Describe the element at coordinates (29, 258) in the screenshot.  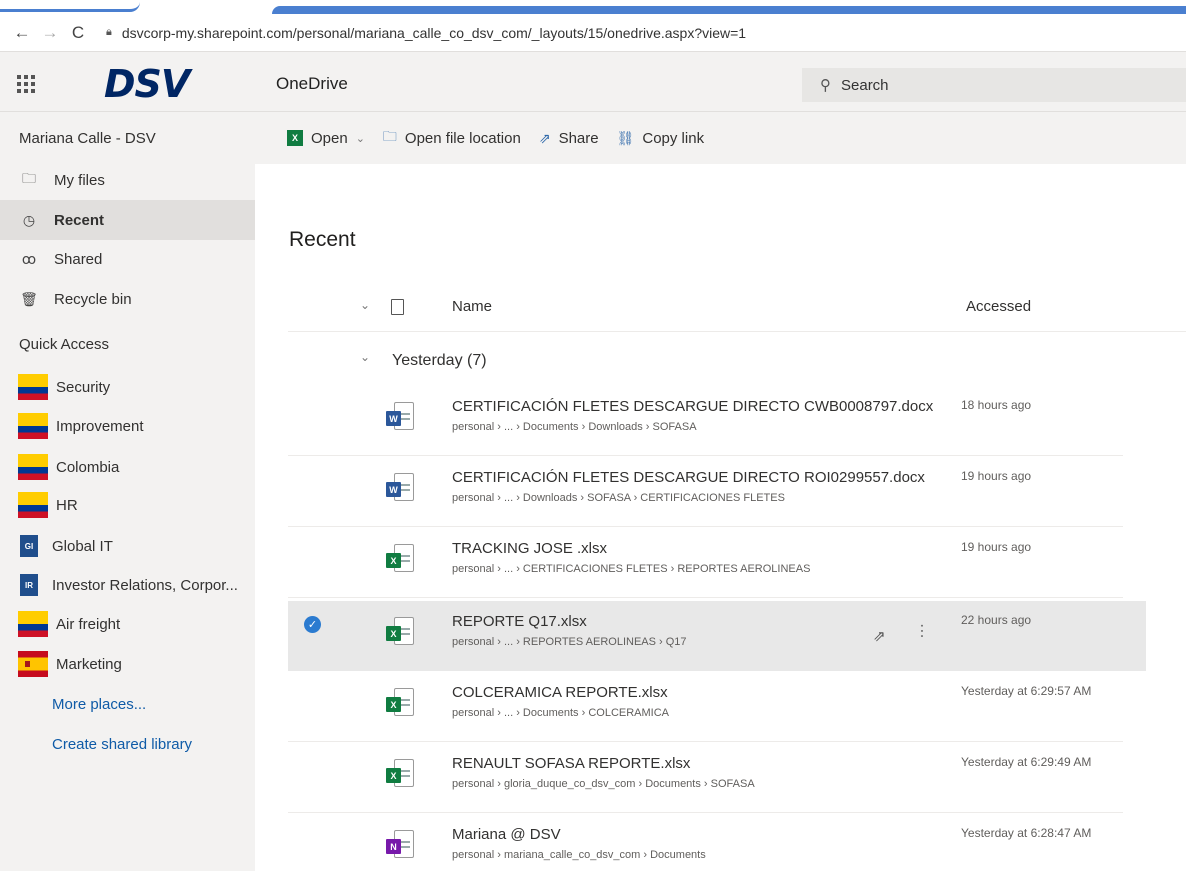
I see `people-icon: ꝏ` at that location.